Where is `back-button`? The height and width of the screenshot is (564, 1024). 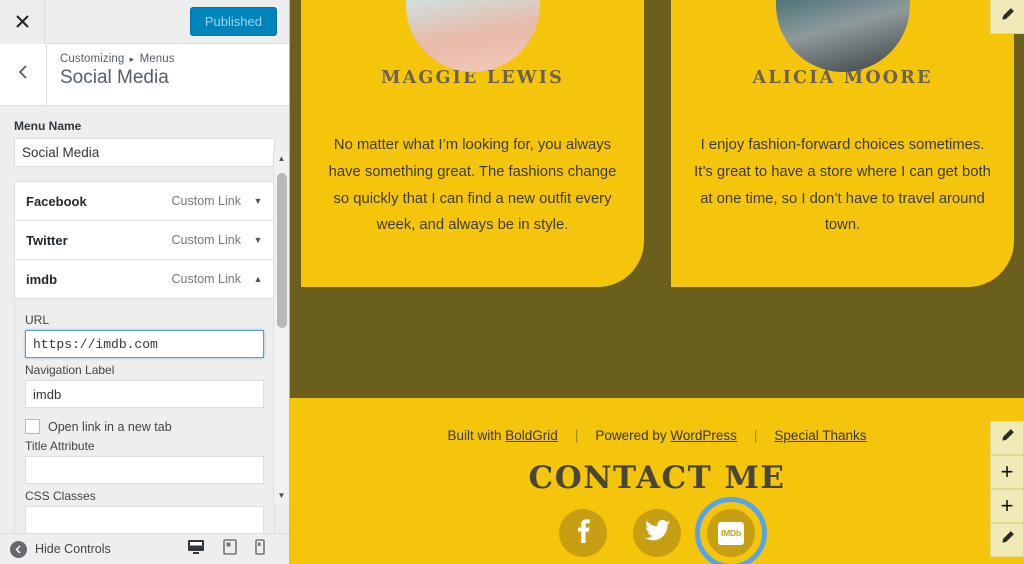
back-button is located at coordinates (23, 74).